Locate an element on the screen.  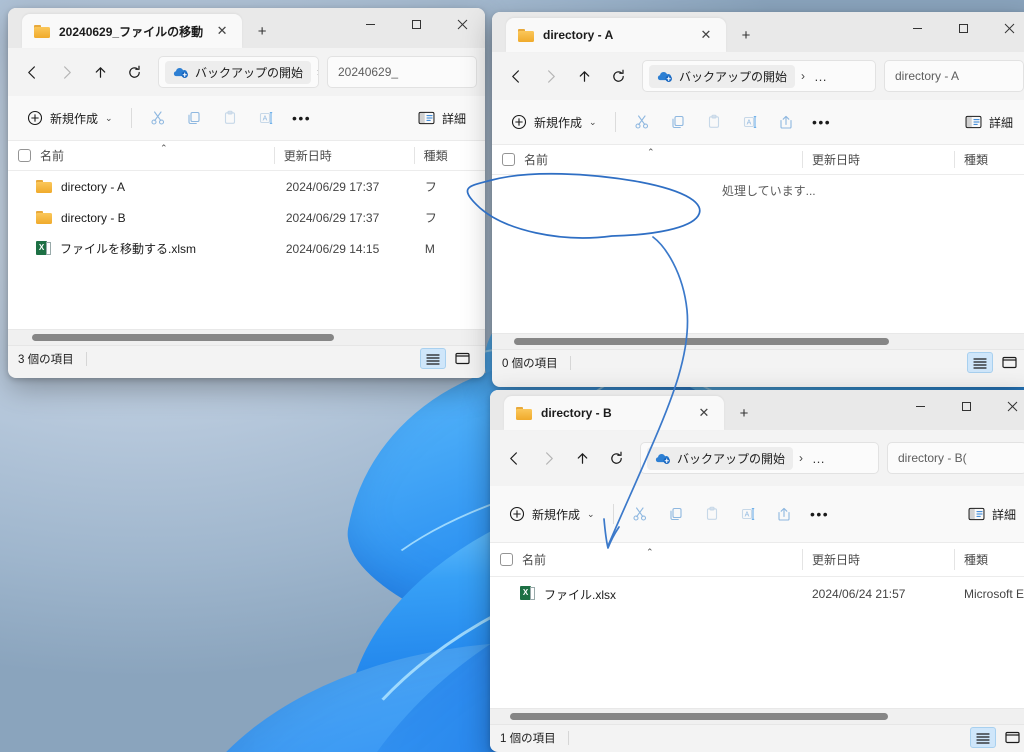
tab-directory-b: directory - B ✕ is located at coordinates (614, 413).